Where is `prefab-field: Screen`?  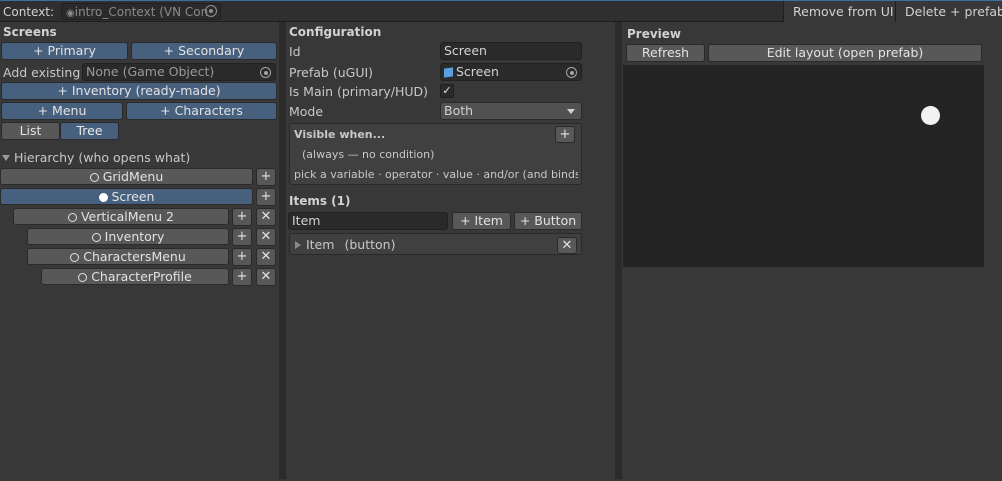
prefab-field: Screen is located at coordinates (511, 72).